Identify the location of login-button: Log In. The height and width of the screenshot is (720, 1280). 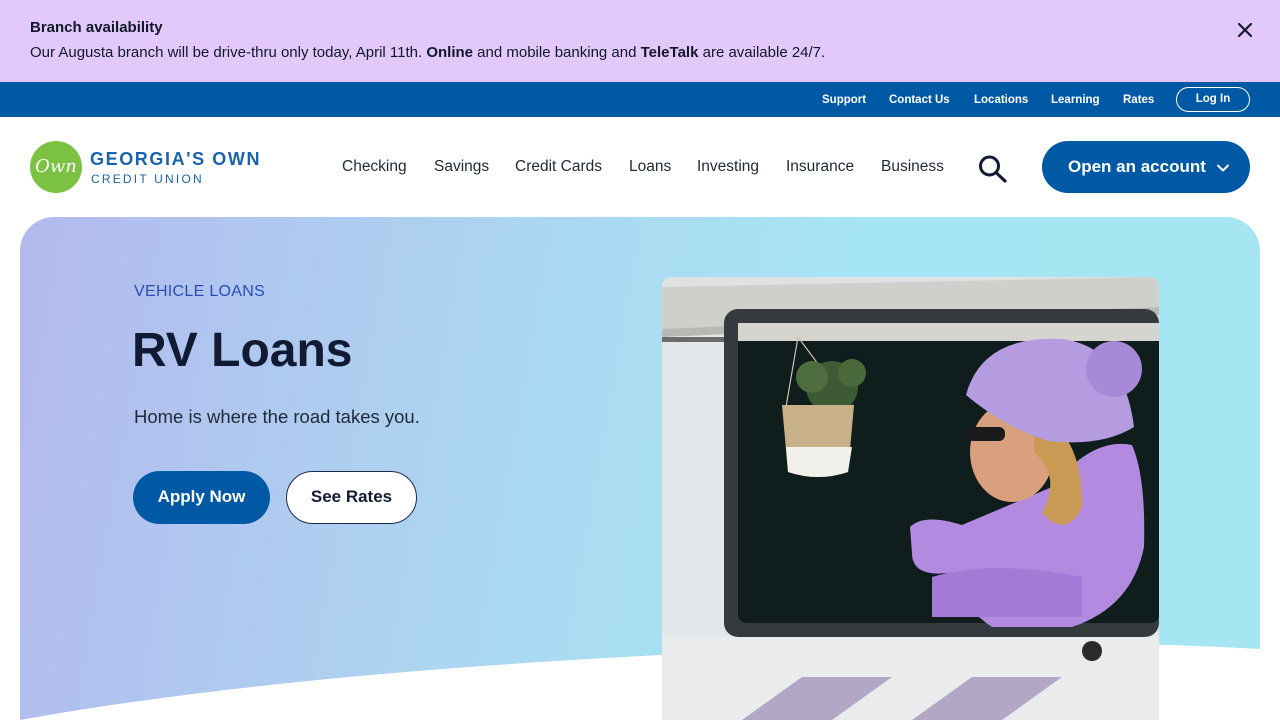
(1213, 99).